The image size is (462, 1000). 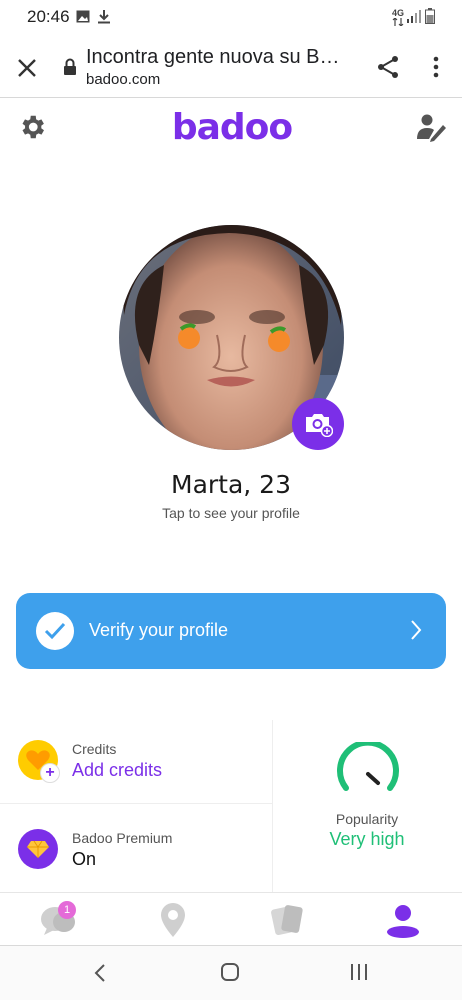 What do you see at coordinates (84, 859) in the screenshot?
I see `premium-status: On` at bounding box center [84, 859].